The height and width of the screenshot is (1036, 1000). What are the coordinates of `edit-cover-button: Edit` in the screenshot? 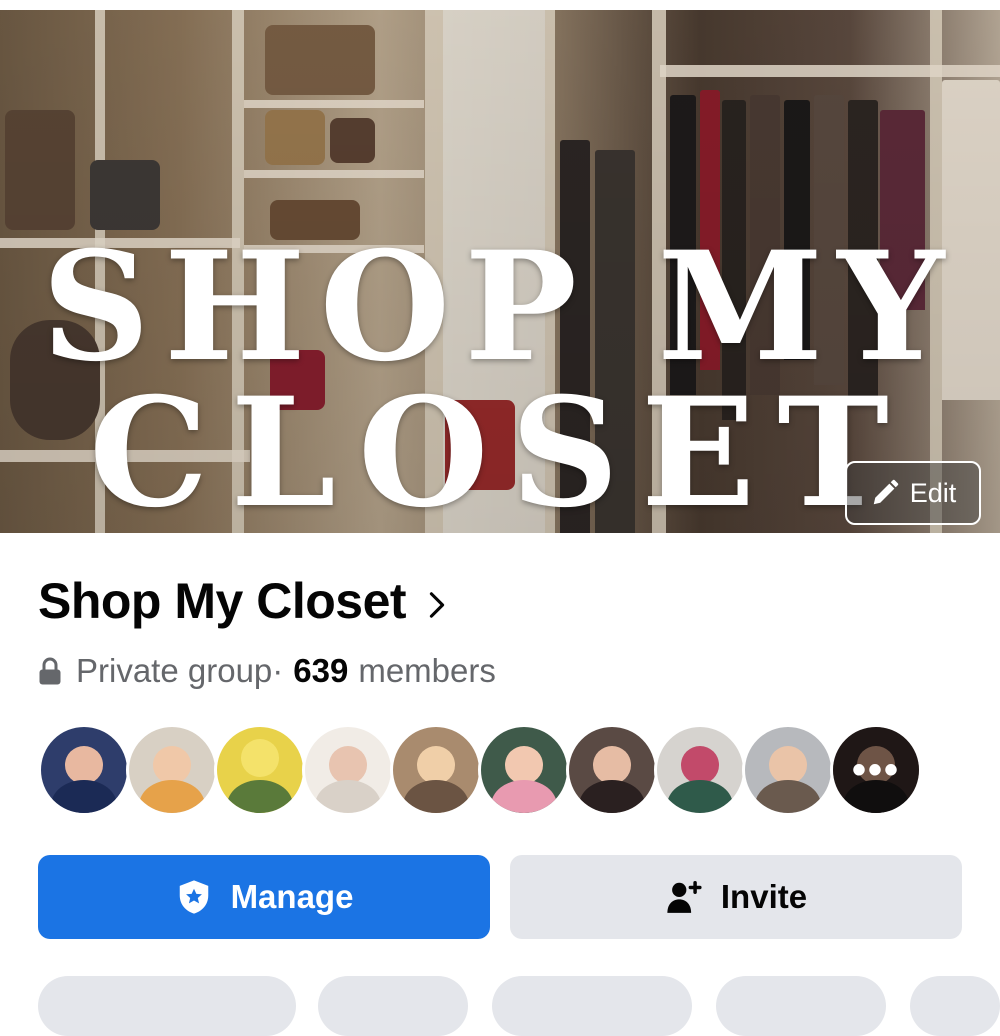 It's located at (913, 493).